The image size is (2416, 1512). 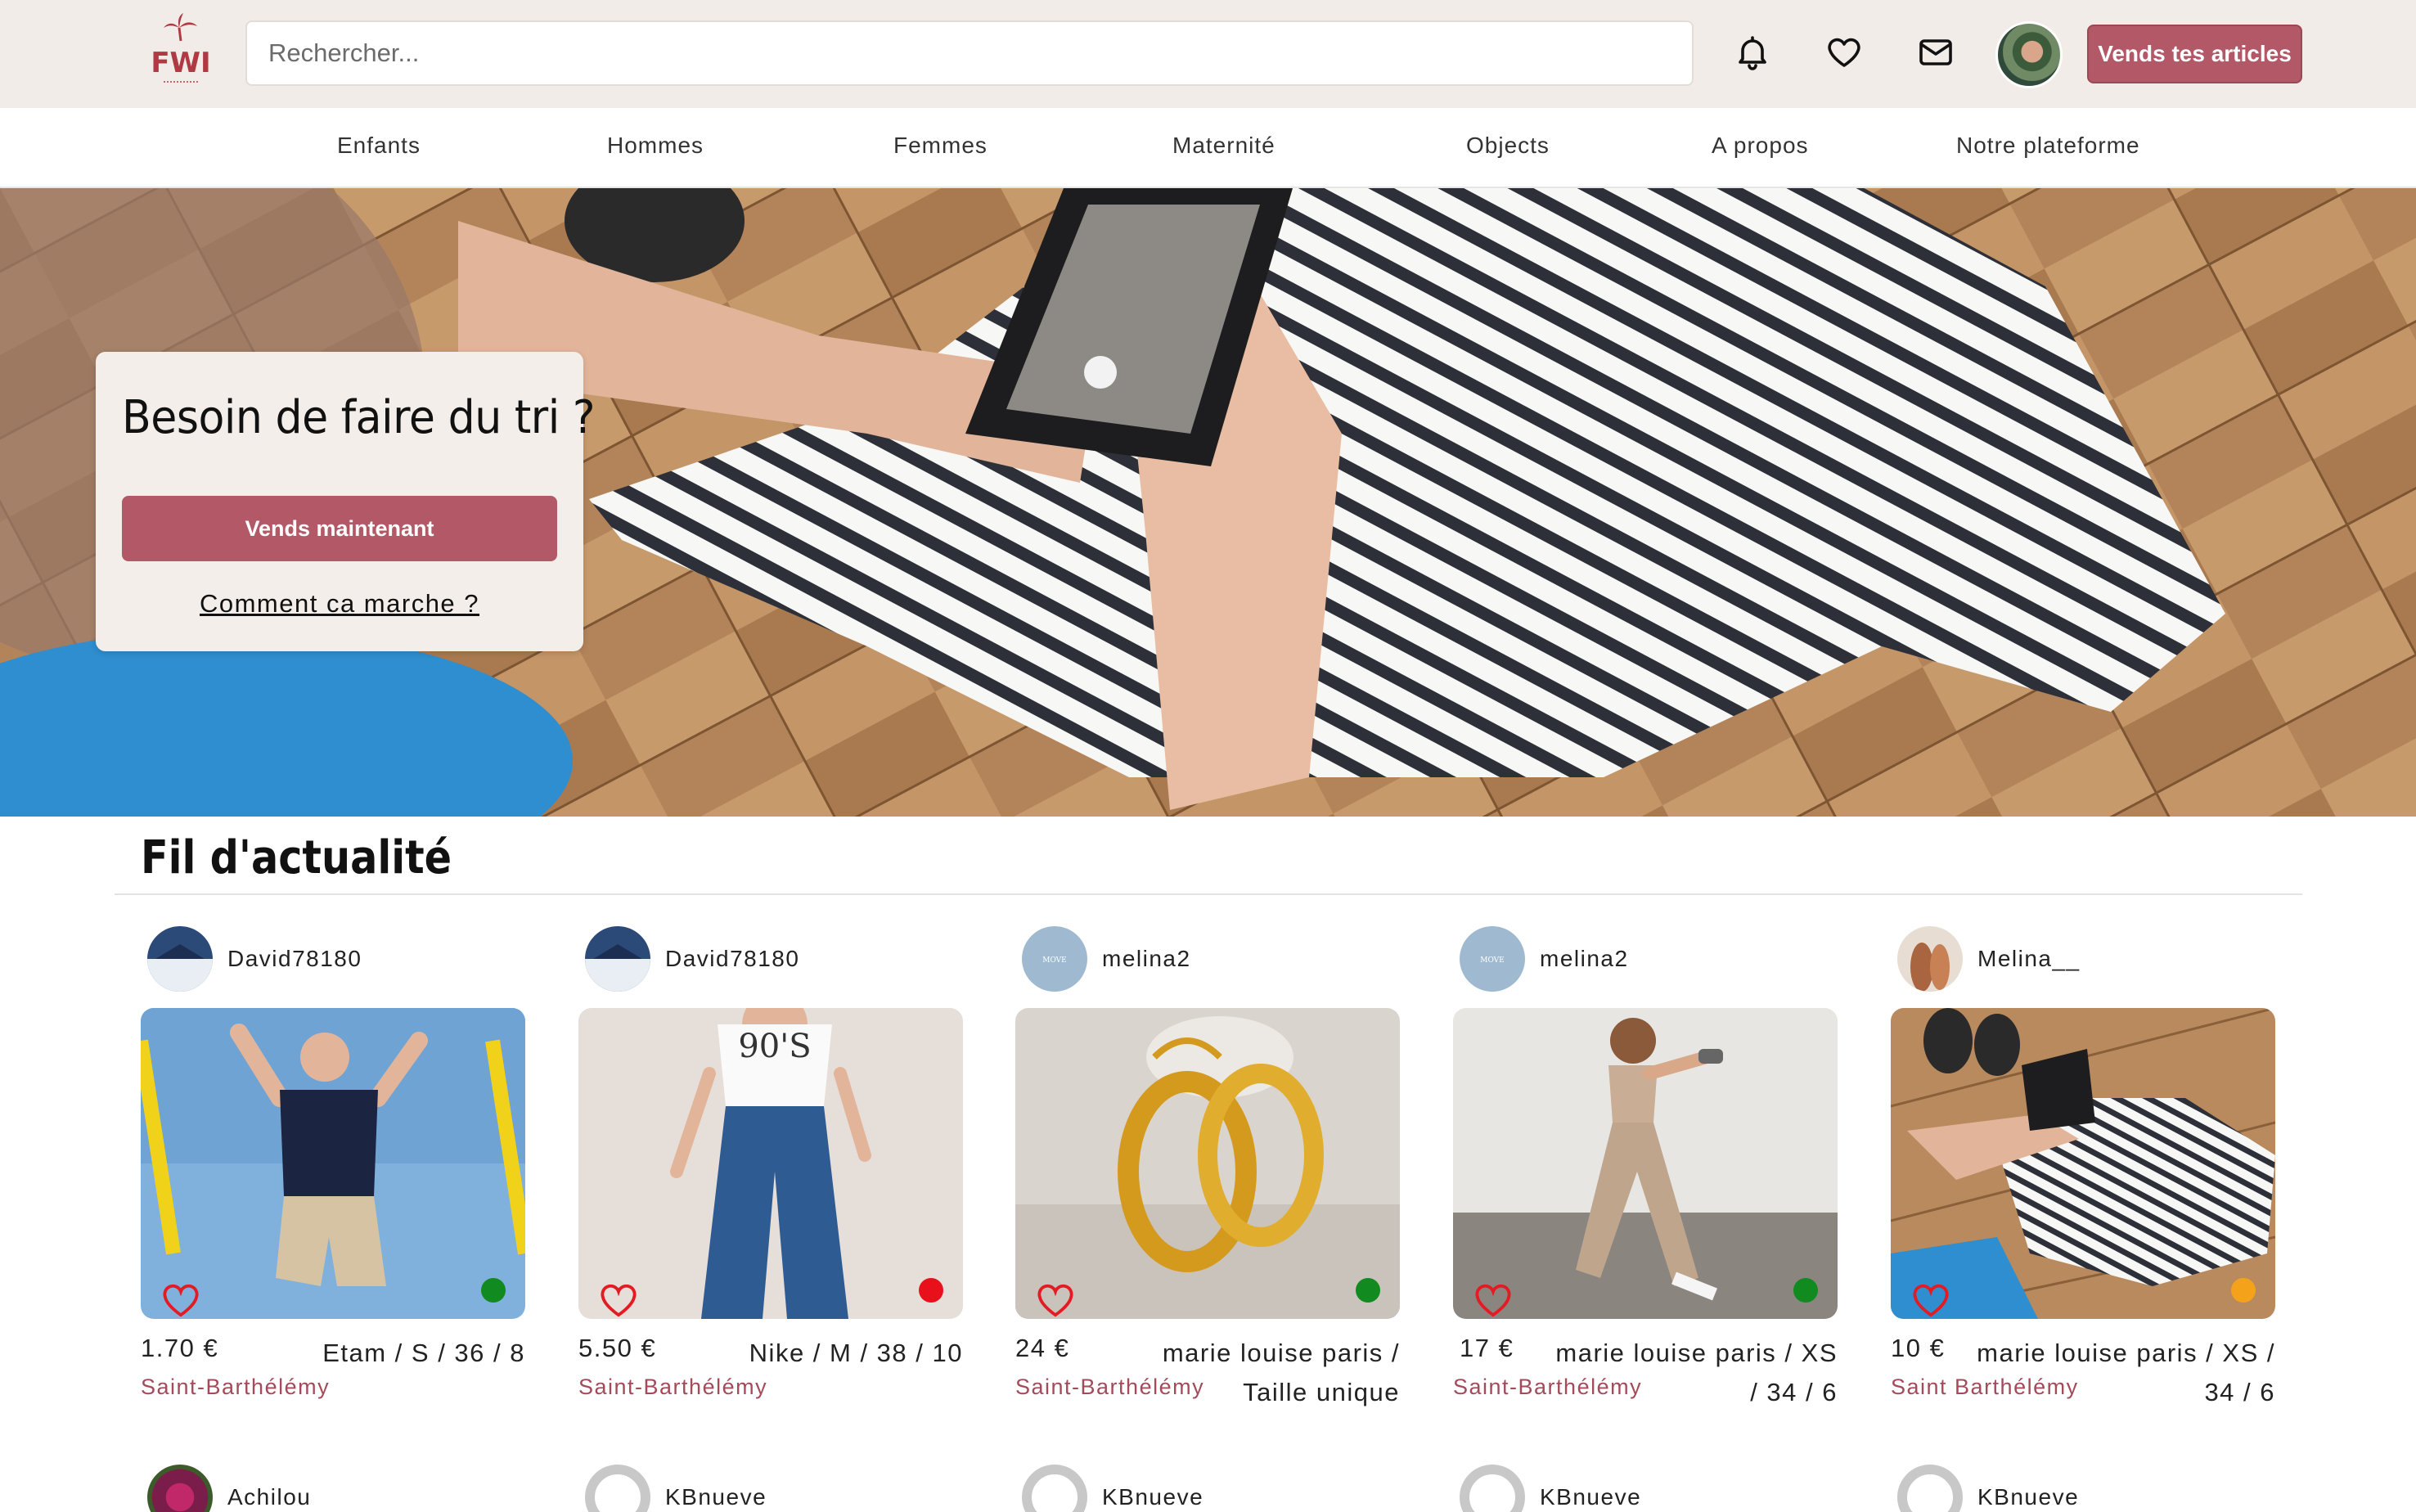 What do you see at coordinates (1042, 1348) in the screenshot?
I see `price: 24 €` at bounding box center [1042, 1348].